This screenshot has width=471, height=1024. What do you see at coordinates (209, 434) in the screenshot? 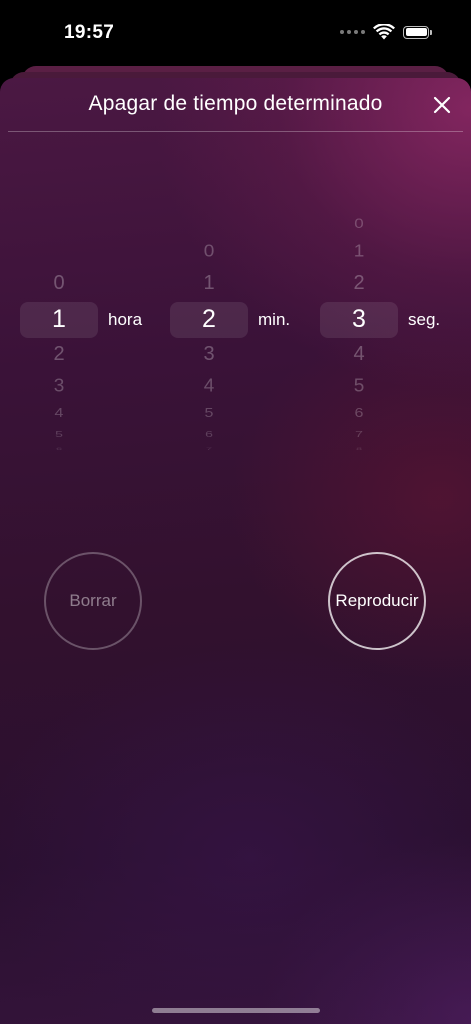
I see `minutes-option: 6` at bounding box center [209, 434].